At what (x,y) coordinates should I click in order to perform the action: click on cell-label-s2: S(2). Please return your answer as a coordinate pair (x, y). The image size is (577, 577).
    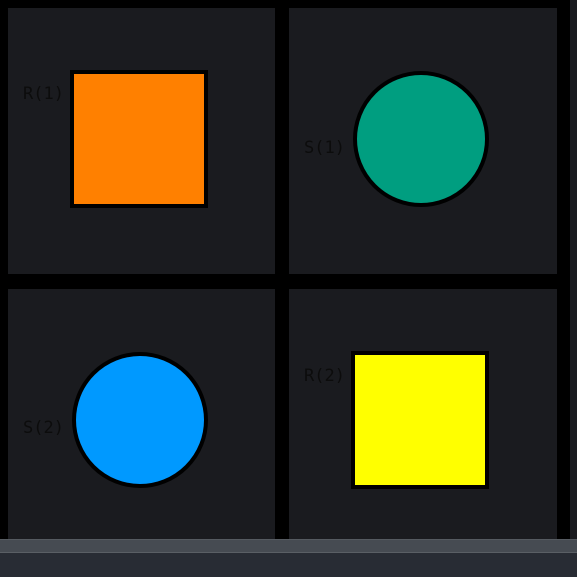
    Looking at the image, I should click on (43, 428).